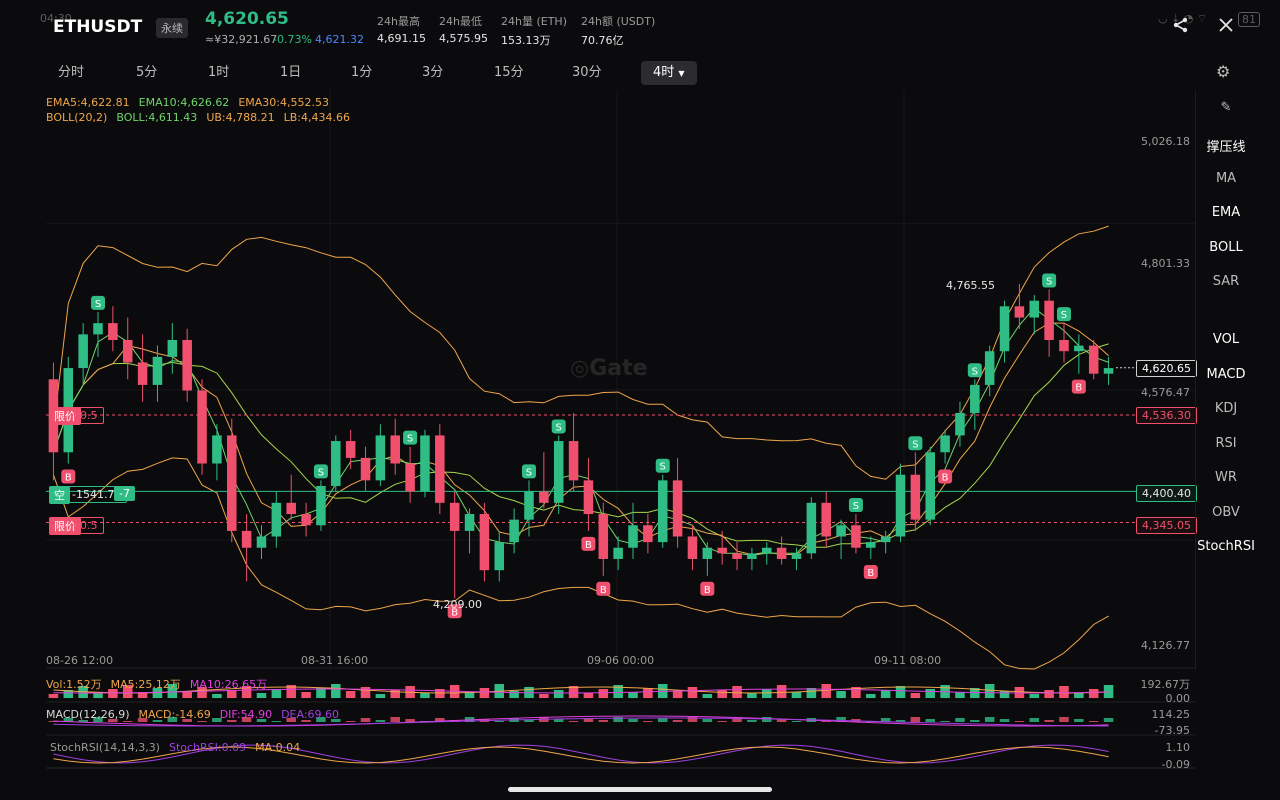 The height and width of the screenshot is (800, 1280). What do you see at coordinates (89, 525) in the screenshot?
I see `limit-order-qty-bottom: 0.5` at bounding box center [89, 525].